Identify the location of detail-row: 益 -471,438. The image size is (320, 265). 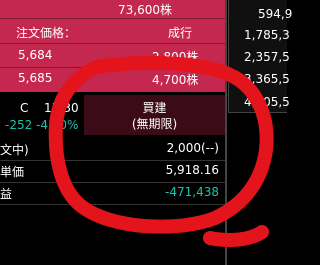
(112, 193).